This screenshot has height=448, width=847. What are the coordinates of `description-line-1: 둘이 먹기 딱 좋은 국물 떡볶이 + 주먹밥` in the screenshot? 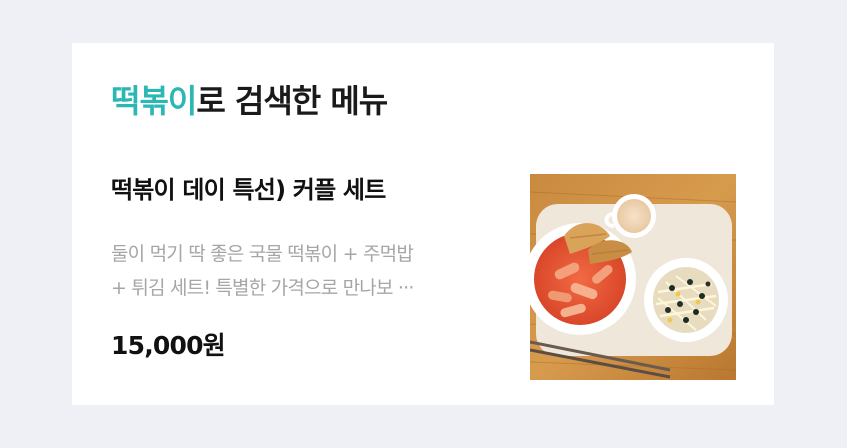 It's located at (262, 254).